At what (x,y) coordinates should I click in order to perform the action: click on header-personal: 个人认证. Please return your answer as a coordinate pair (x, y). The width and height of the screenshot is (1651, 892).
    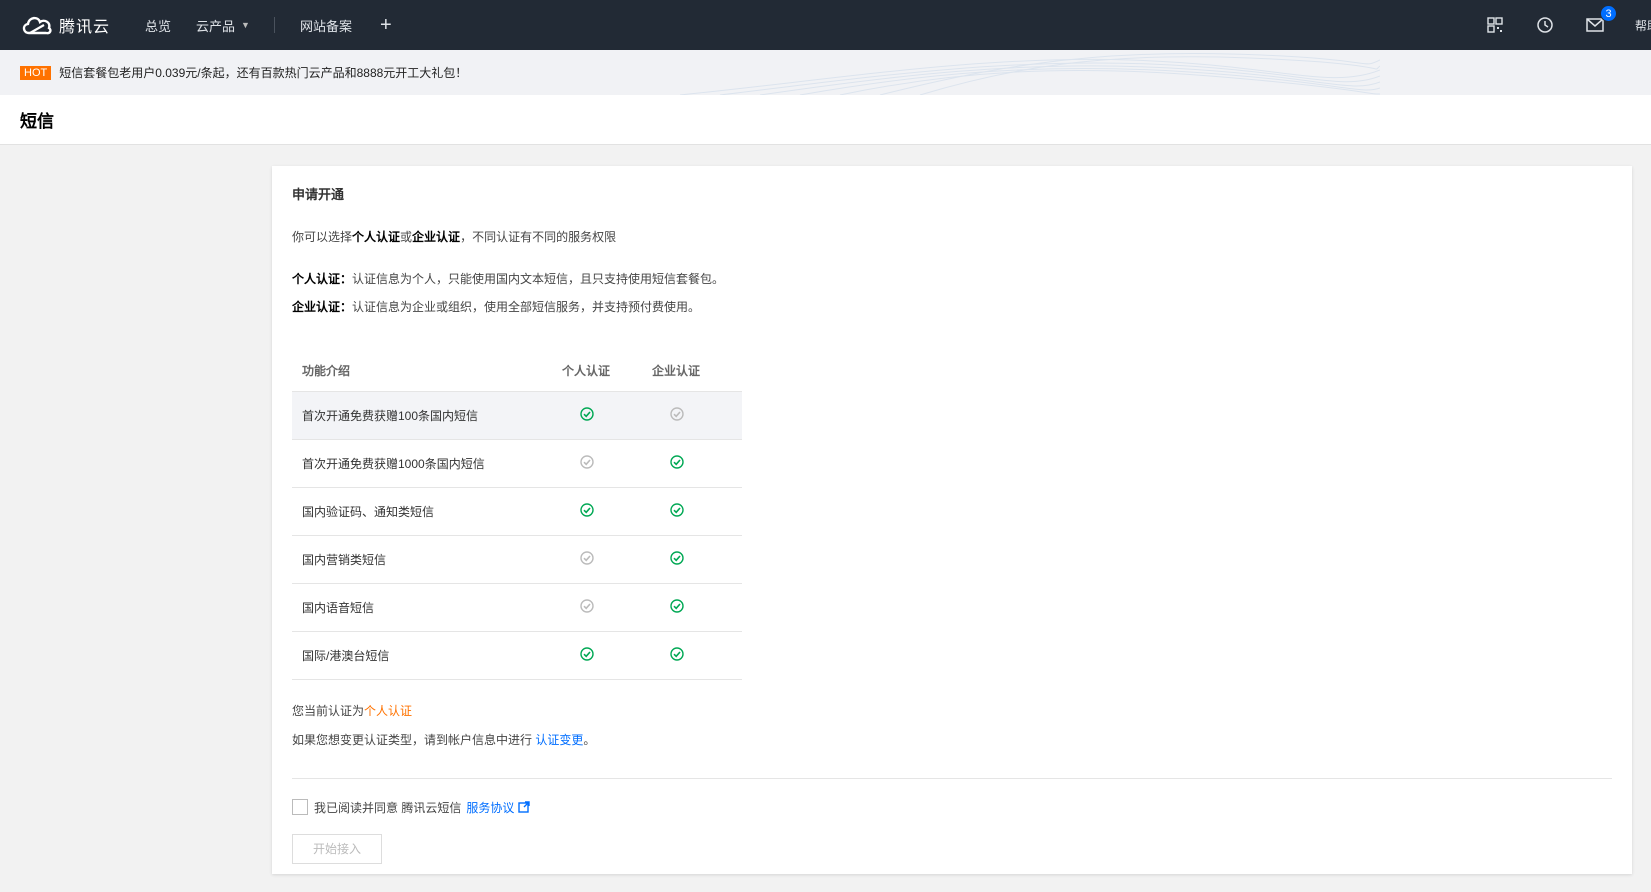
    Looking at the image, I should click on (607, 371).